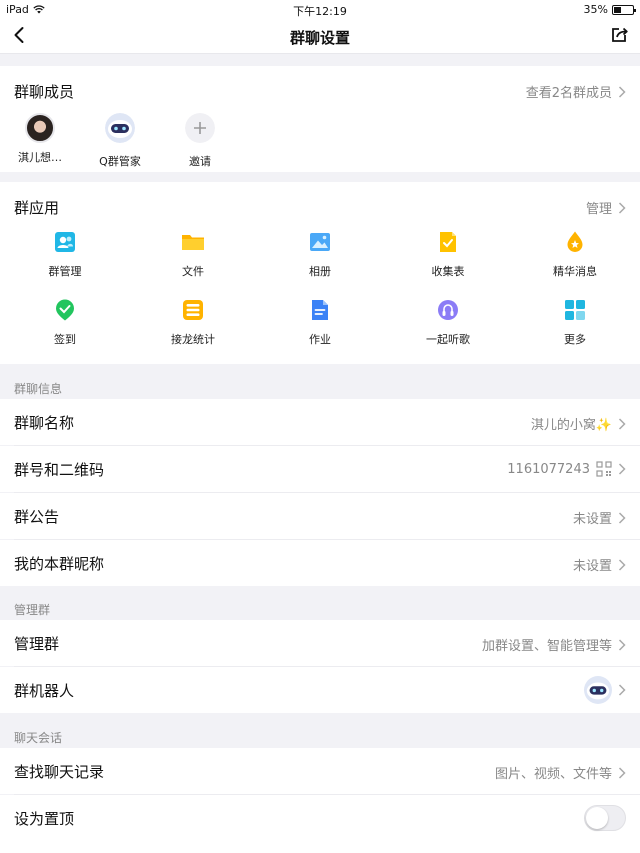 The width and height of the screenshot is (640, 853). Describe the element at coordinates (59, 470) in the screenshot. I see `row-label: 群号和二维码` at that location.